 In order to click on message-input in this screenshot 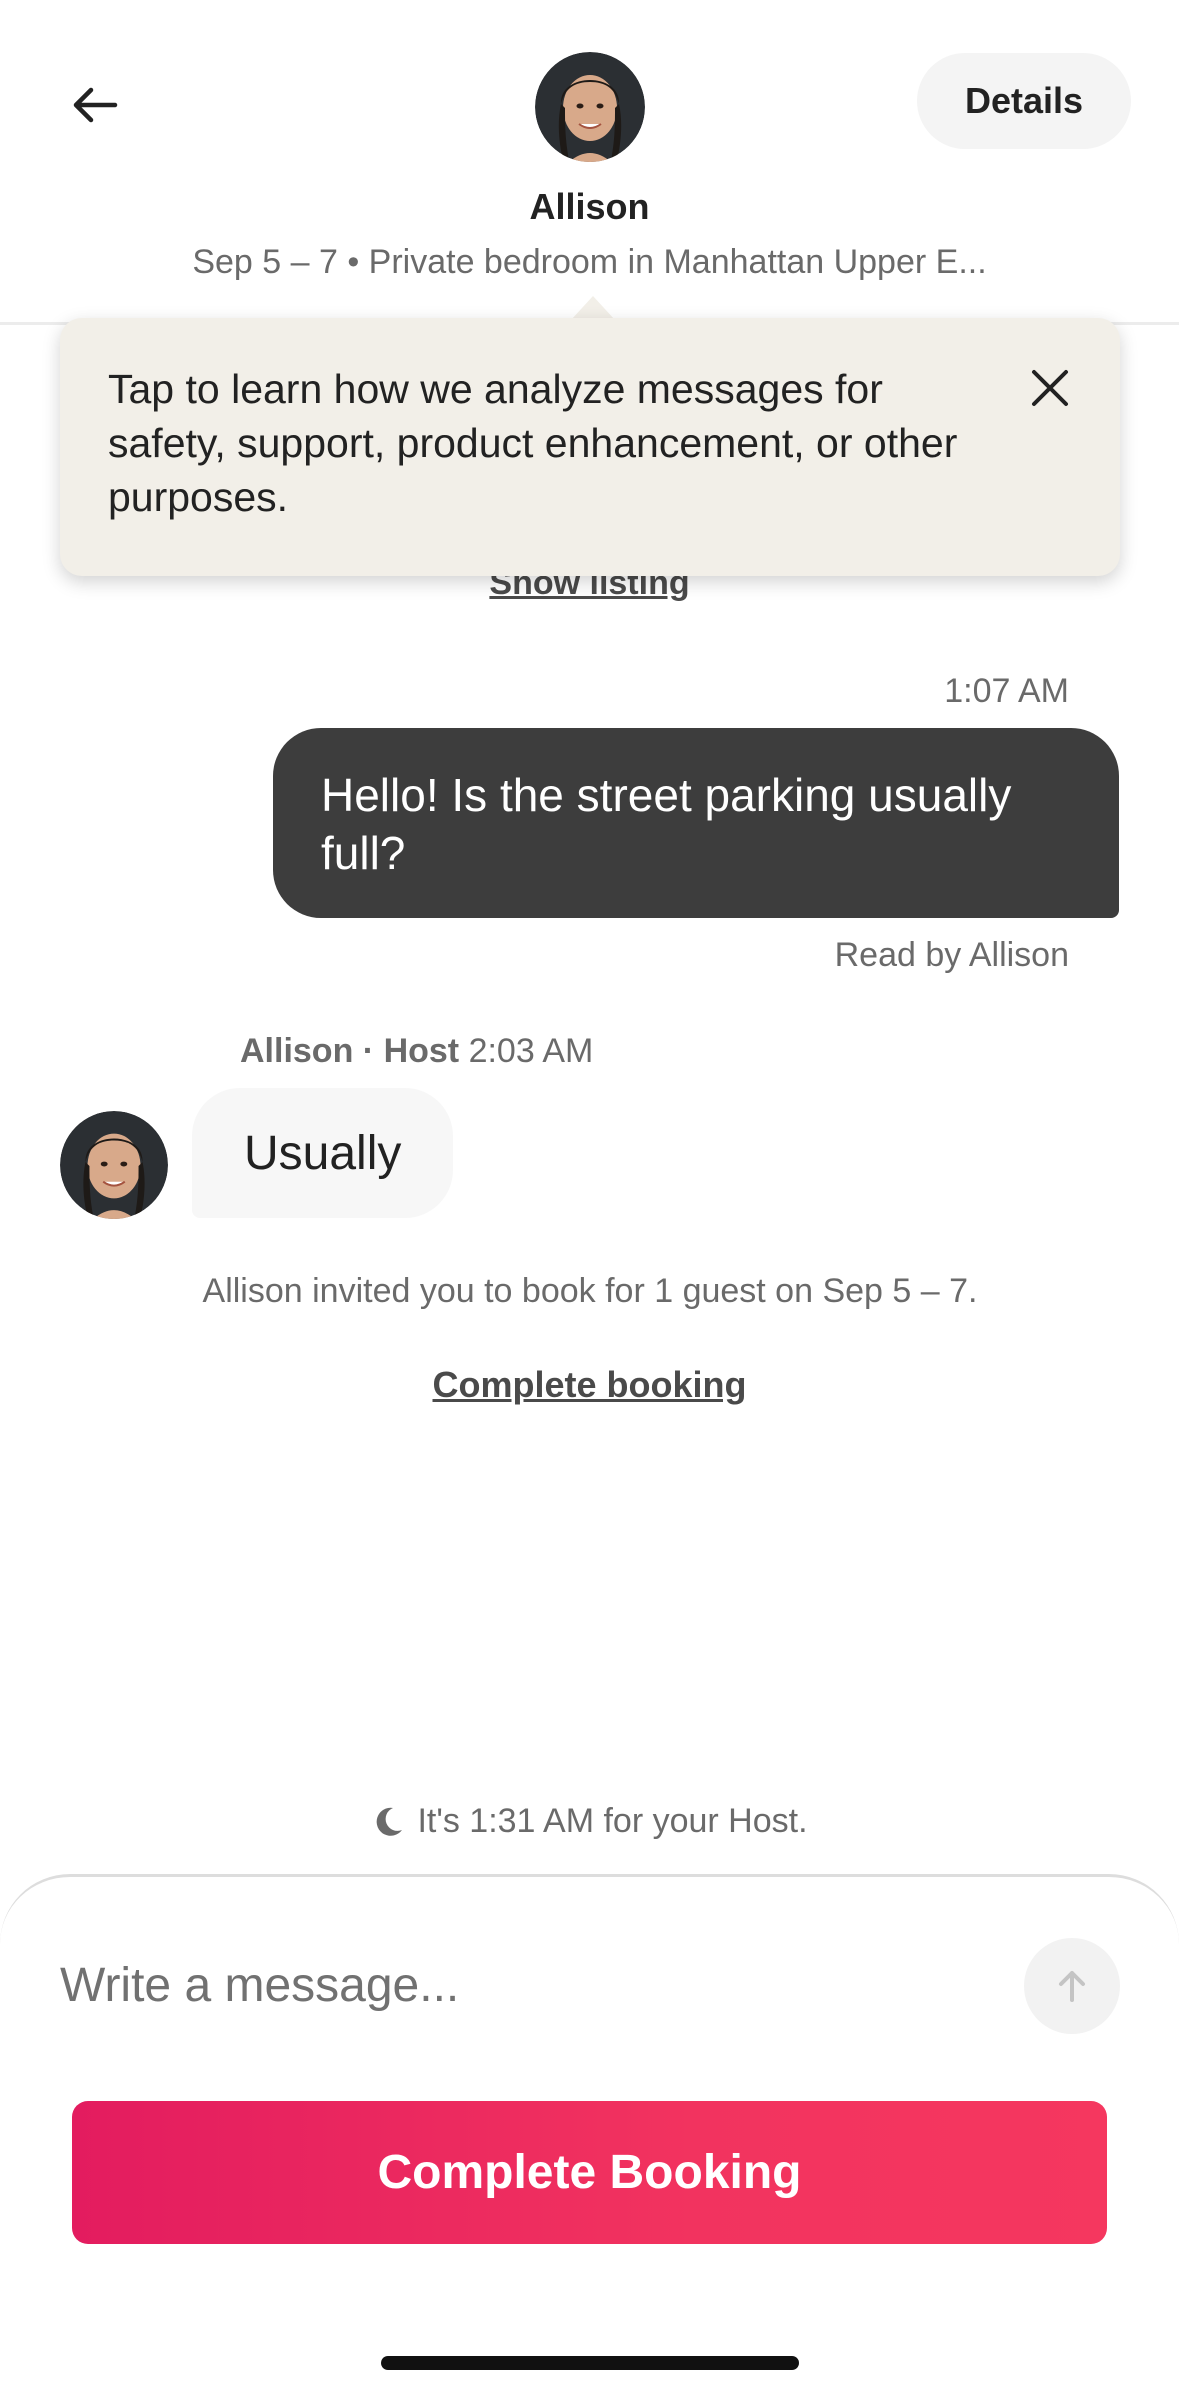, I will do `click(510, 1985)`.